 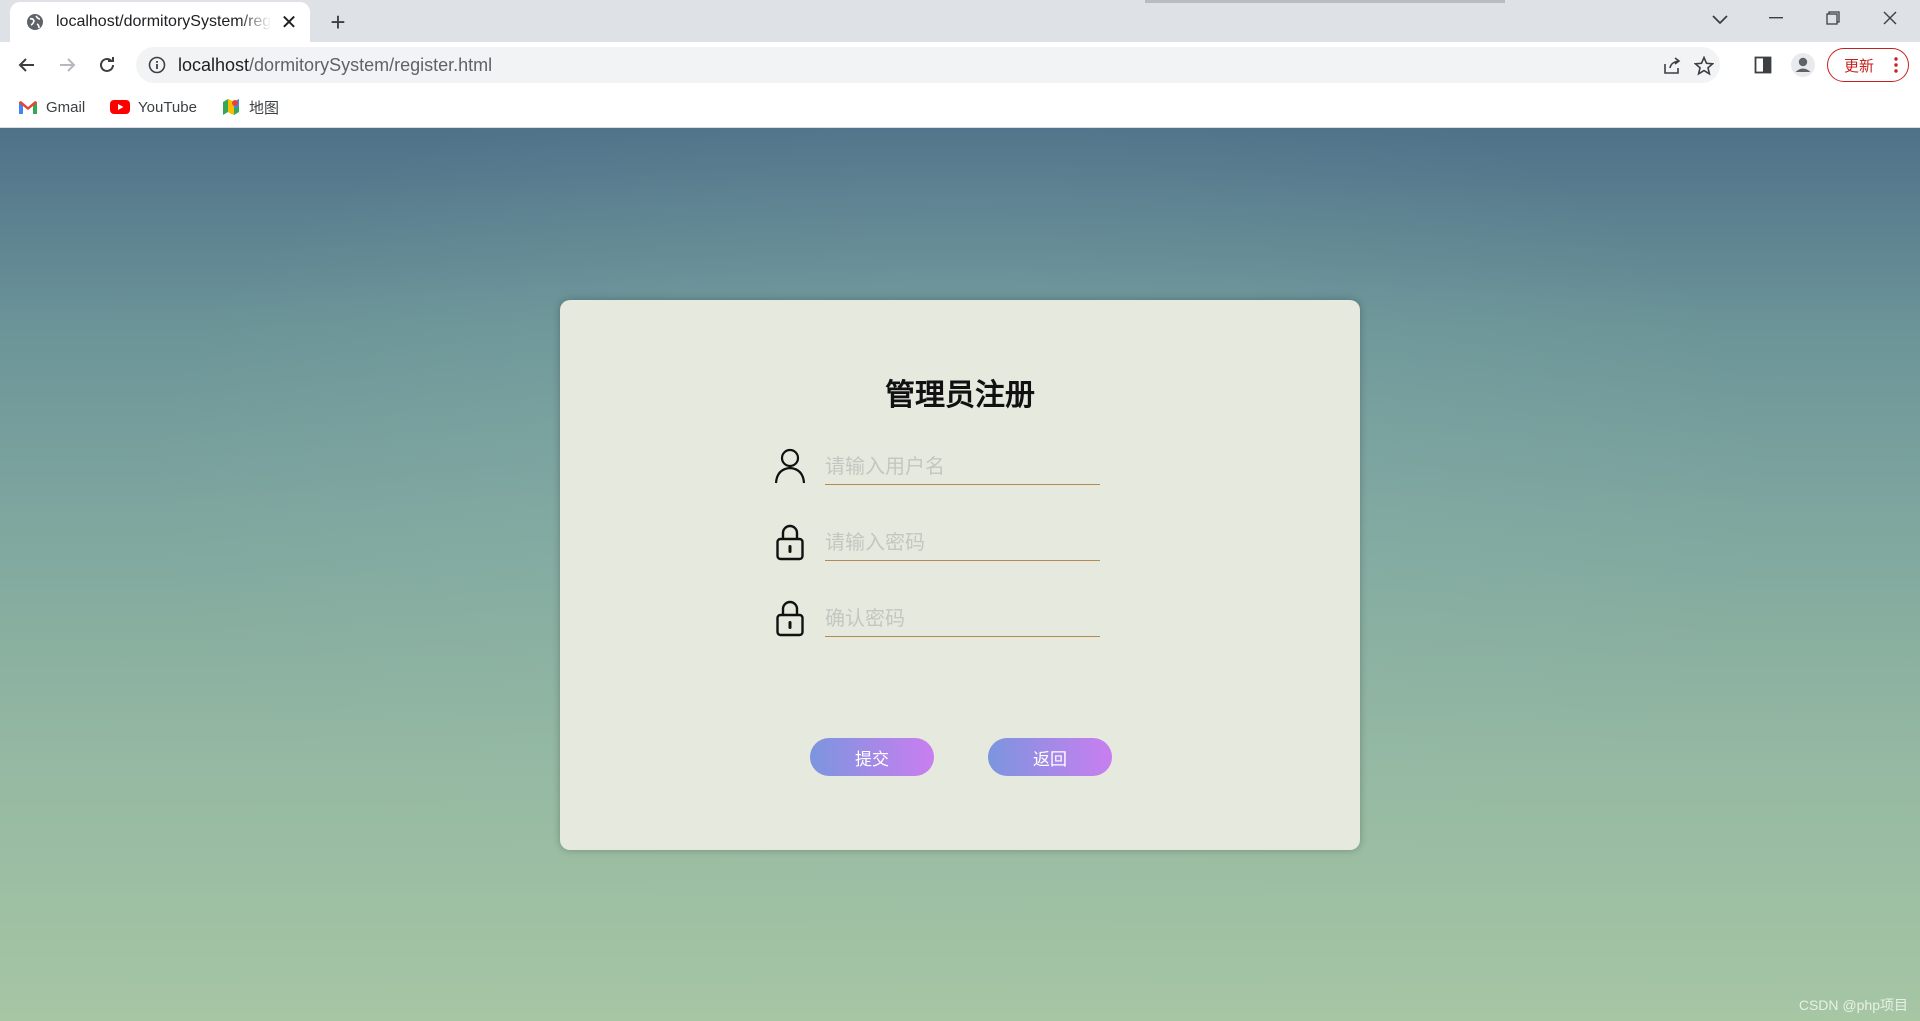 What do you see at coordinates (231, 107) in the screenshot?
I see `maps-icon` at bounding box center [231, 107].